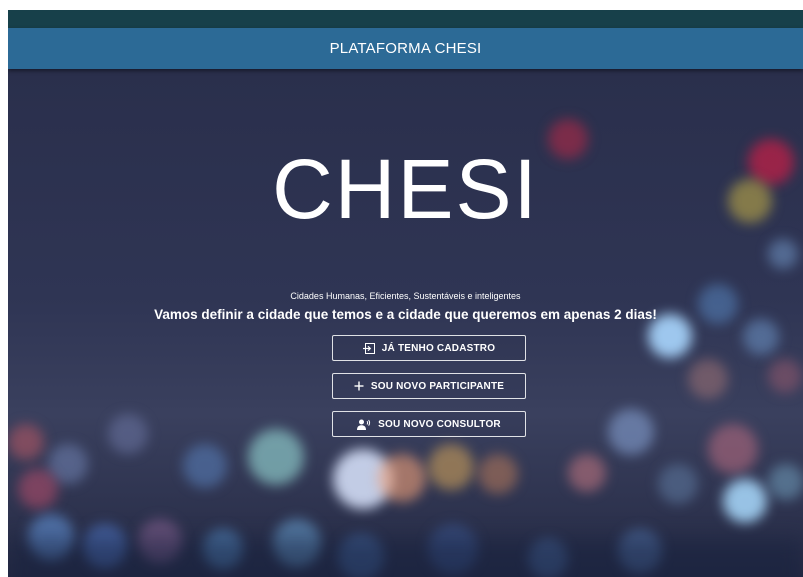 This screenshot has width=803, height=577. I want to click on new-participant-button: SOU NOVO PARTICIPANTE, so click(429, 386).